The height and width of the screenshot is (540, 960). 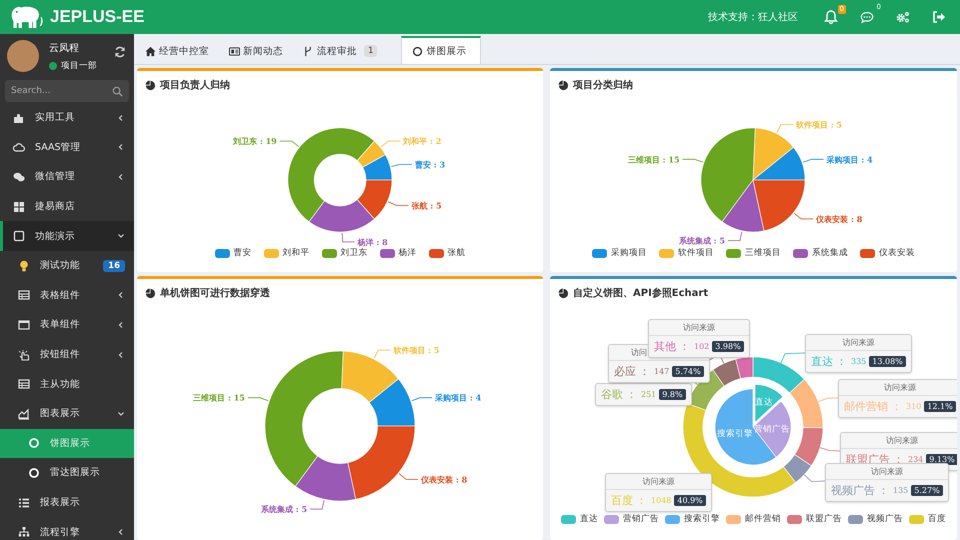 What do you see at coordinates (117, 91) in the screenshot?
I see `search-icon` at bounding box center [117, 91].